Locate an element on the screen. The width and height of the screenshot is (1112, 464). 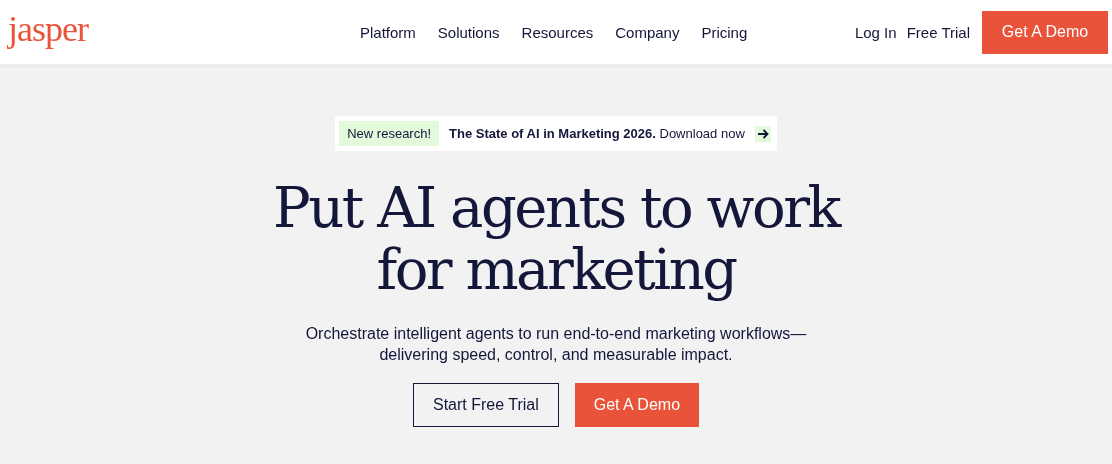
nav-link: Solutions is located at coordinates (468, 32).